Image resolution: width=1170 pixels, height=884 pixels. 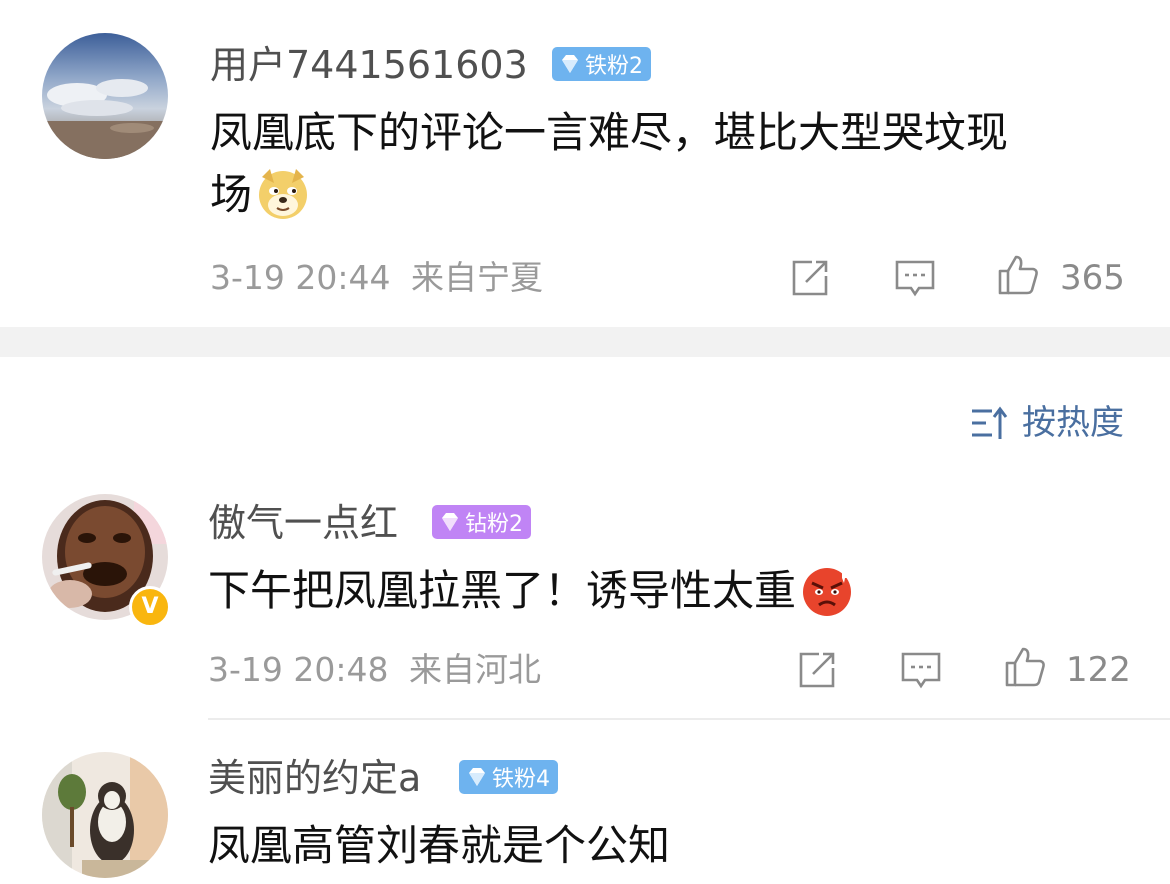 What do you see at coordinates (585, 342) in the screenshot?
I see `section-divider` at bounding box center [585, 342].